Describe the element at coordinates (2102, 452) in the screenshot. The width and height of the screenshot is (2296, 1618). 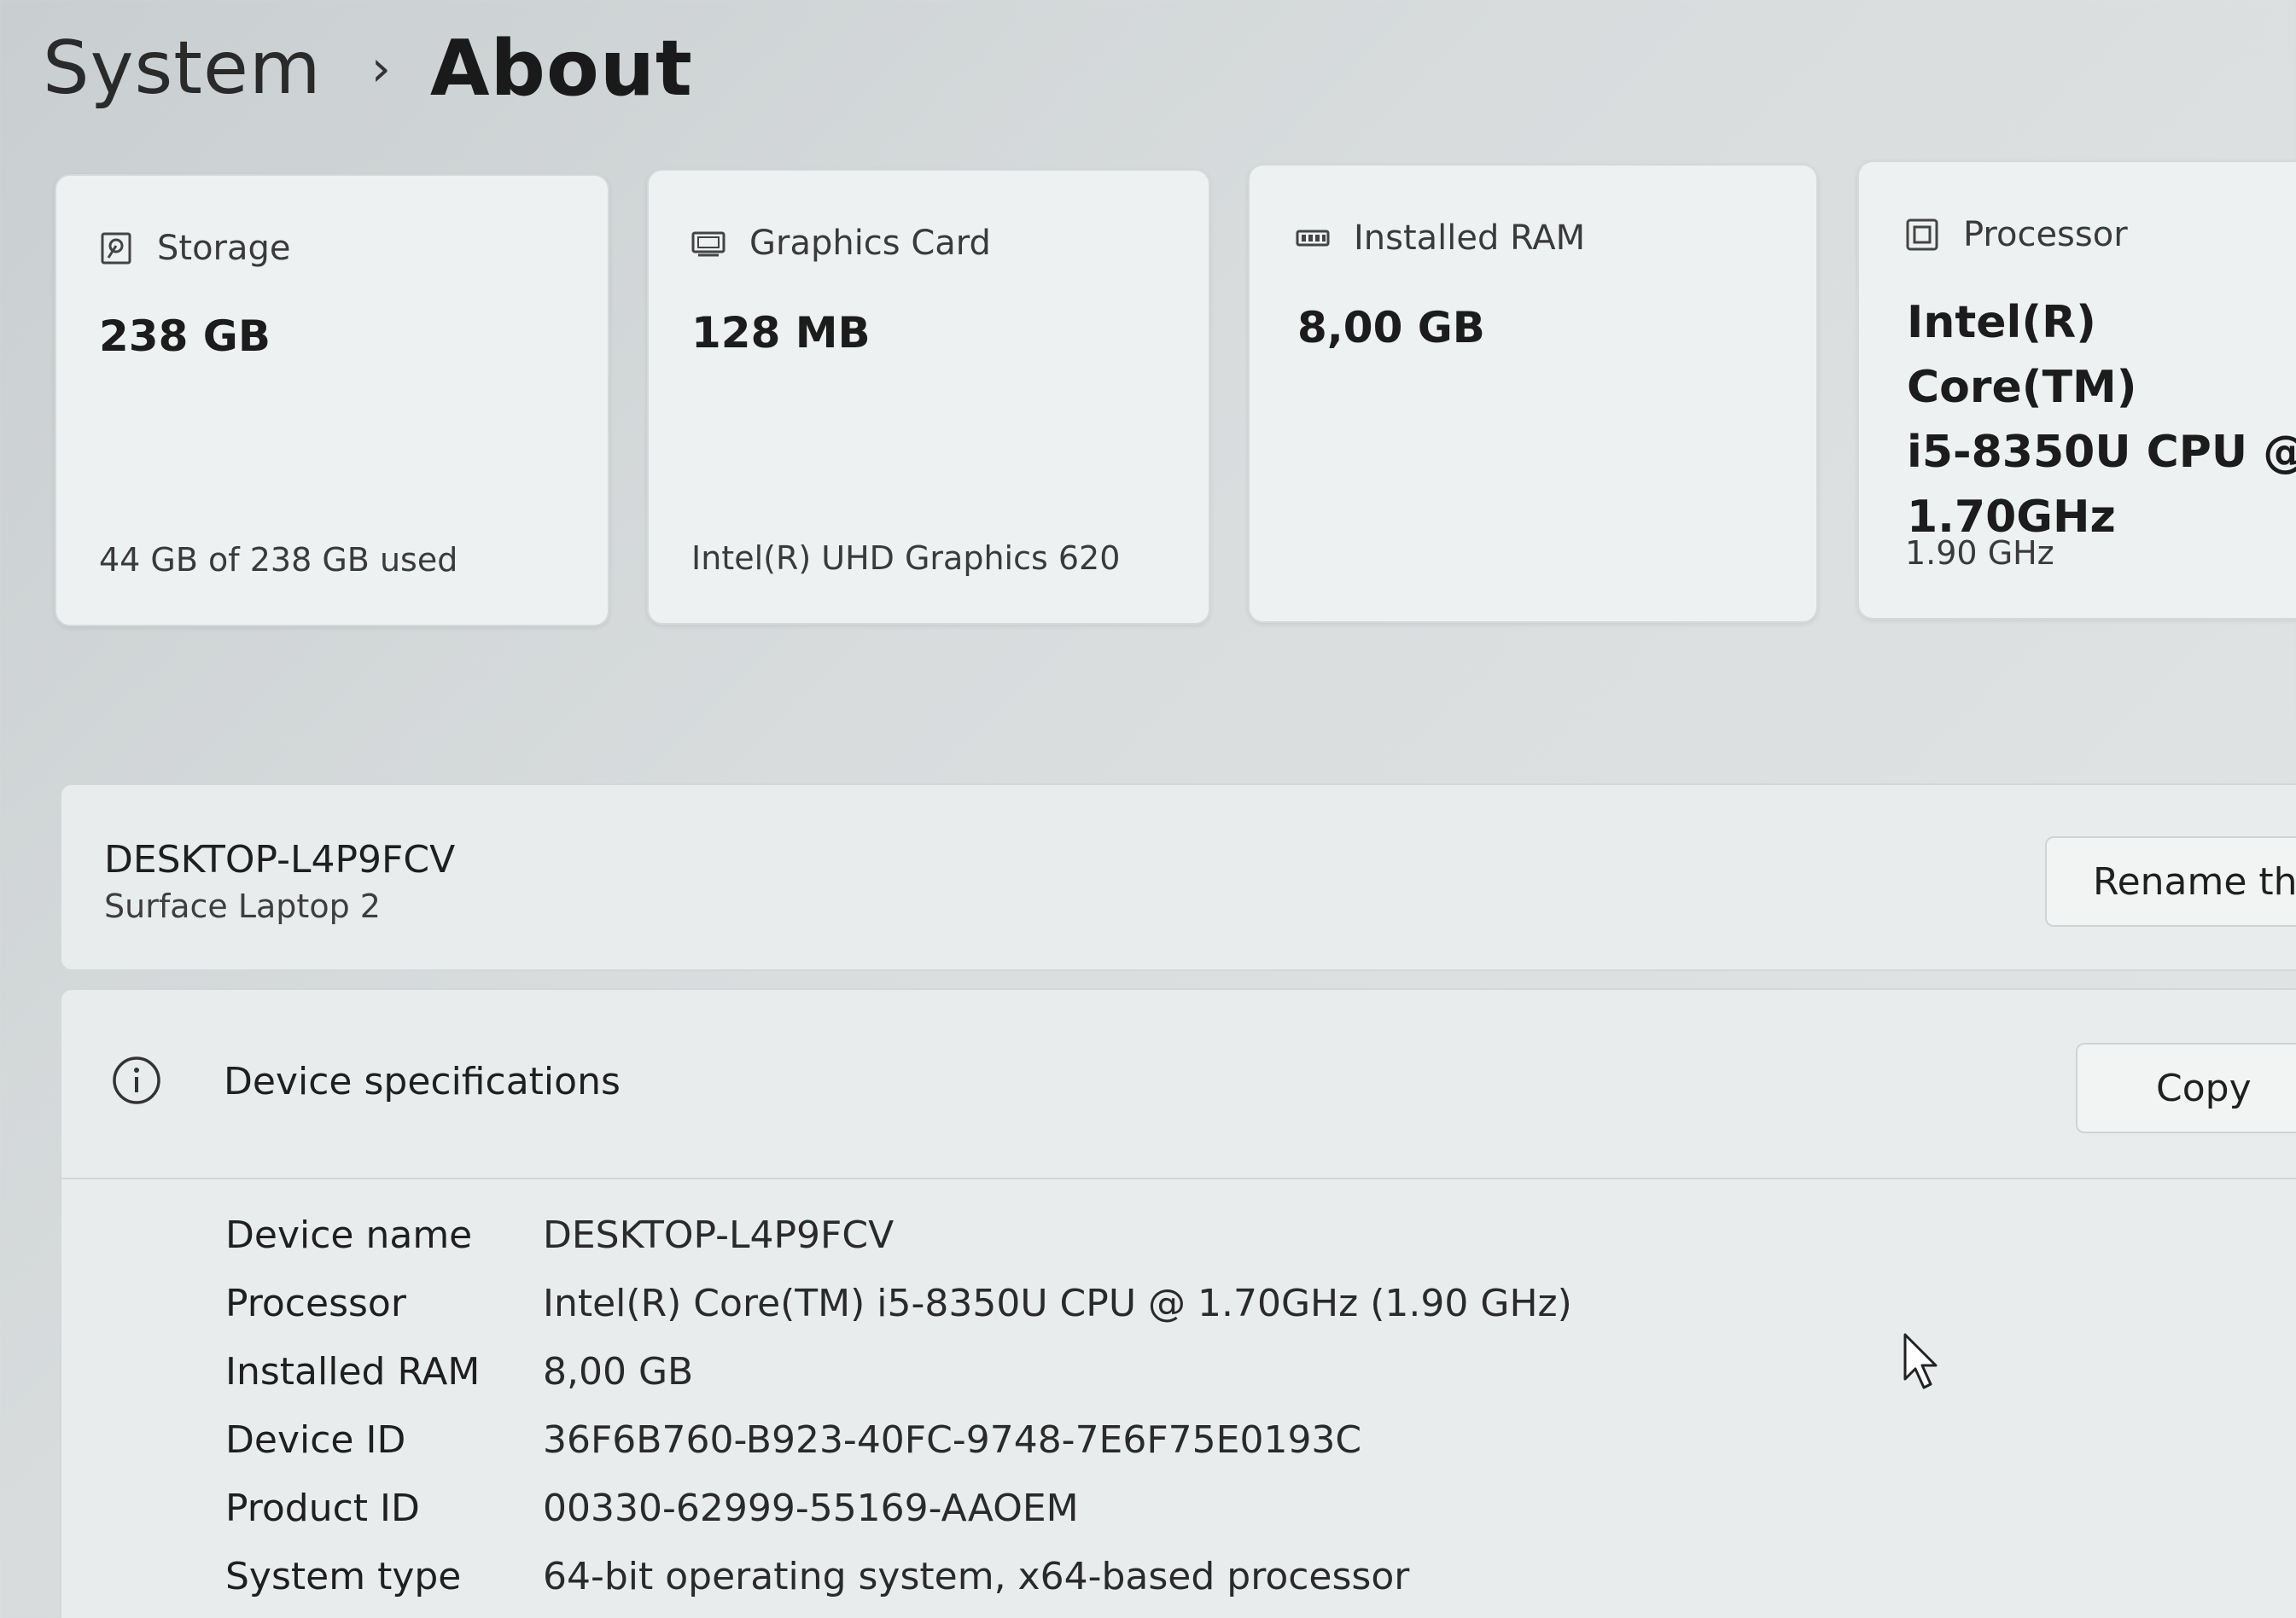
I see `processor-name-line-2: i5-8350U CPU @` at that location.